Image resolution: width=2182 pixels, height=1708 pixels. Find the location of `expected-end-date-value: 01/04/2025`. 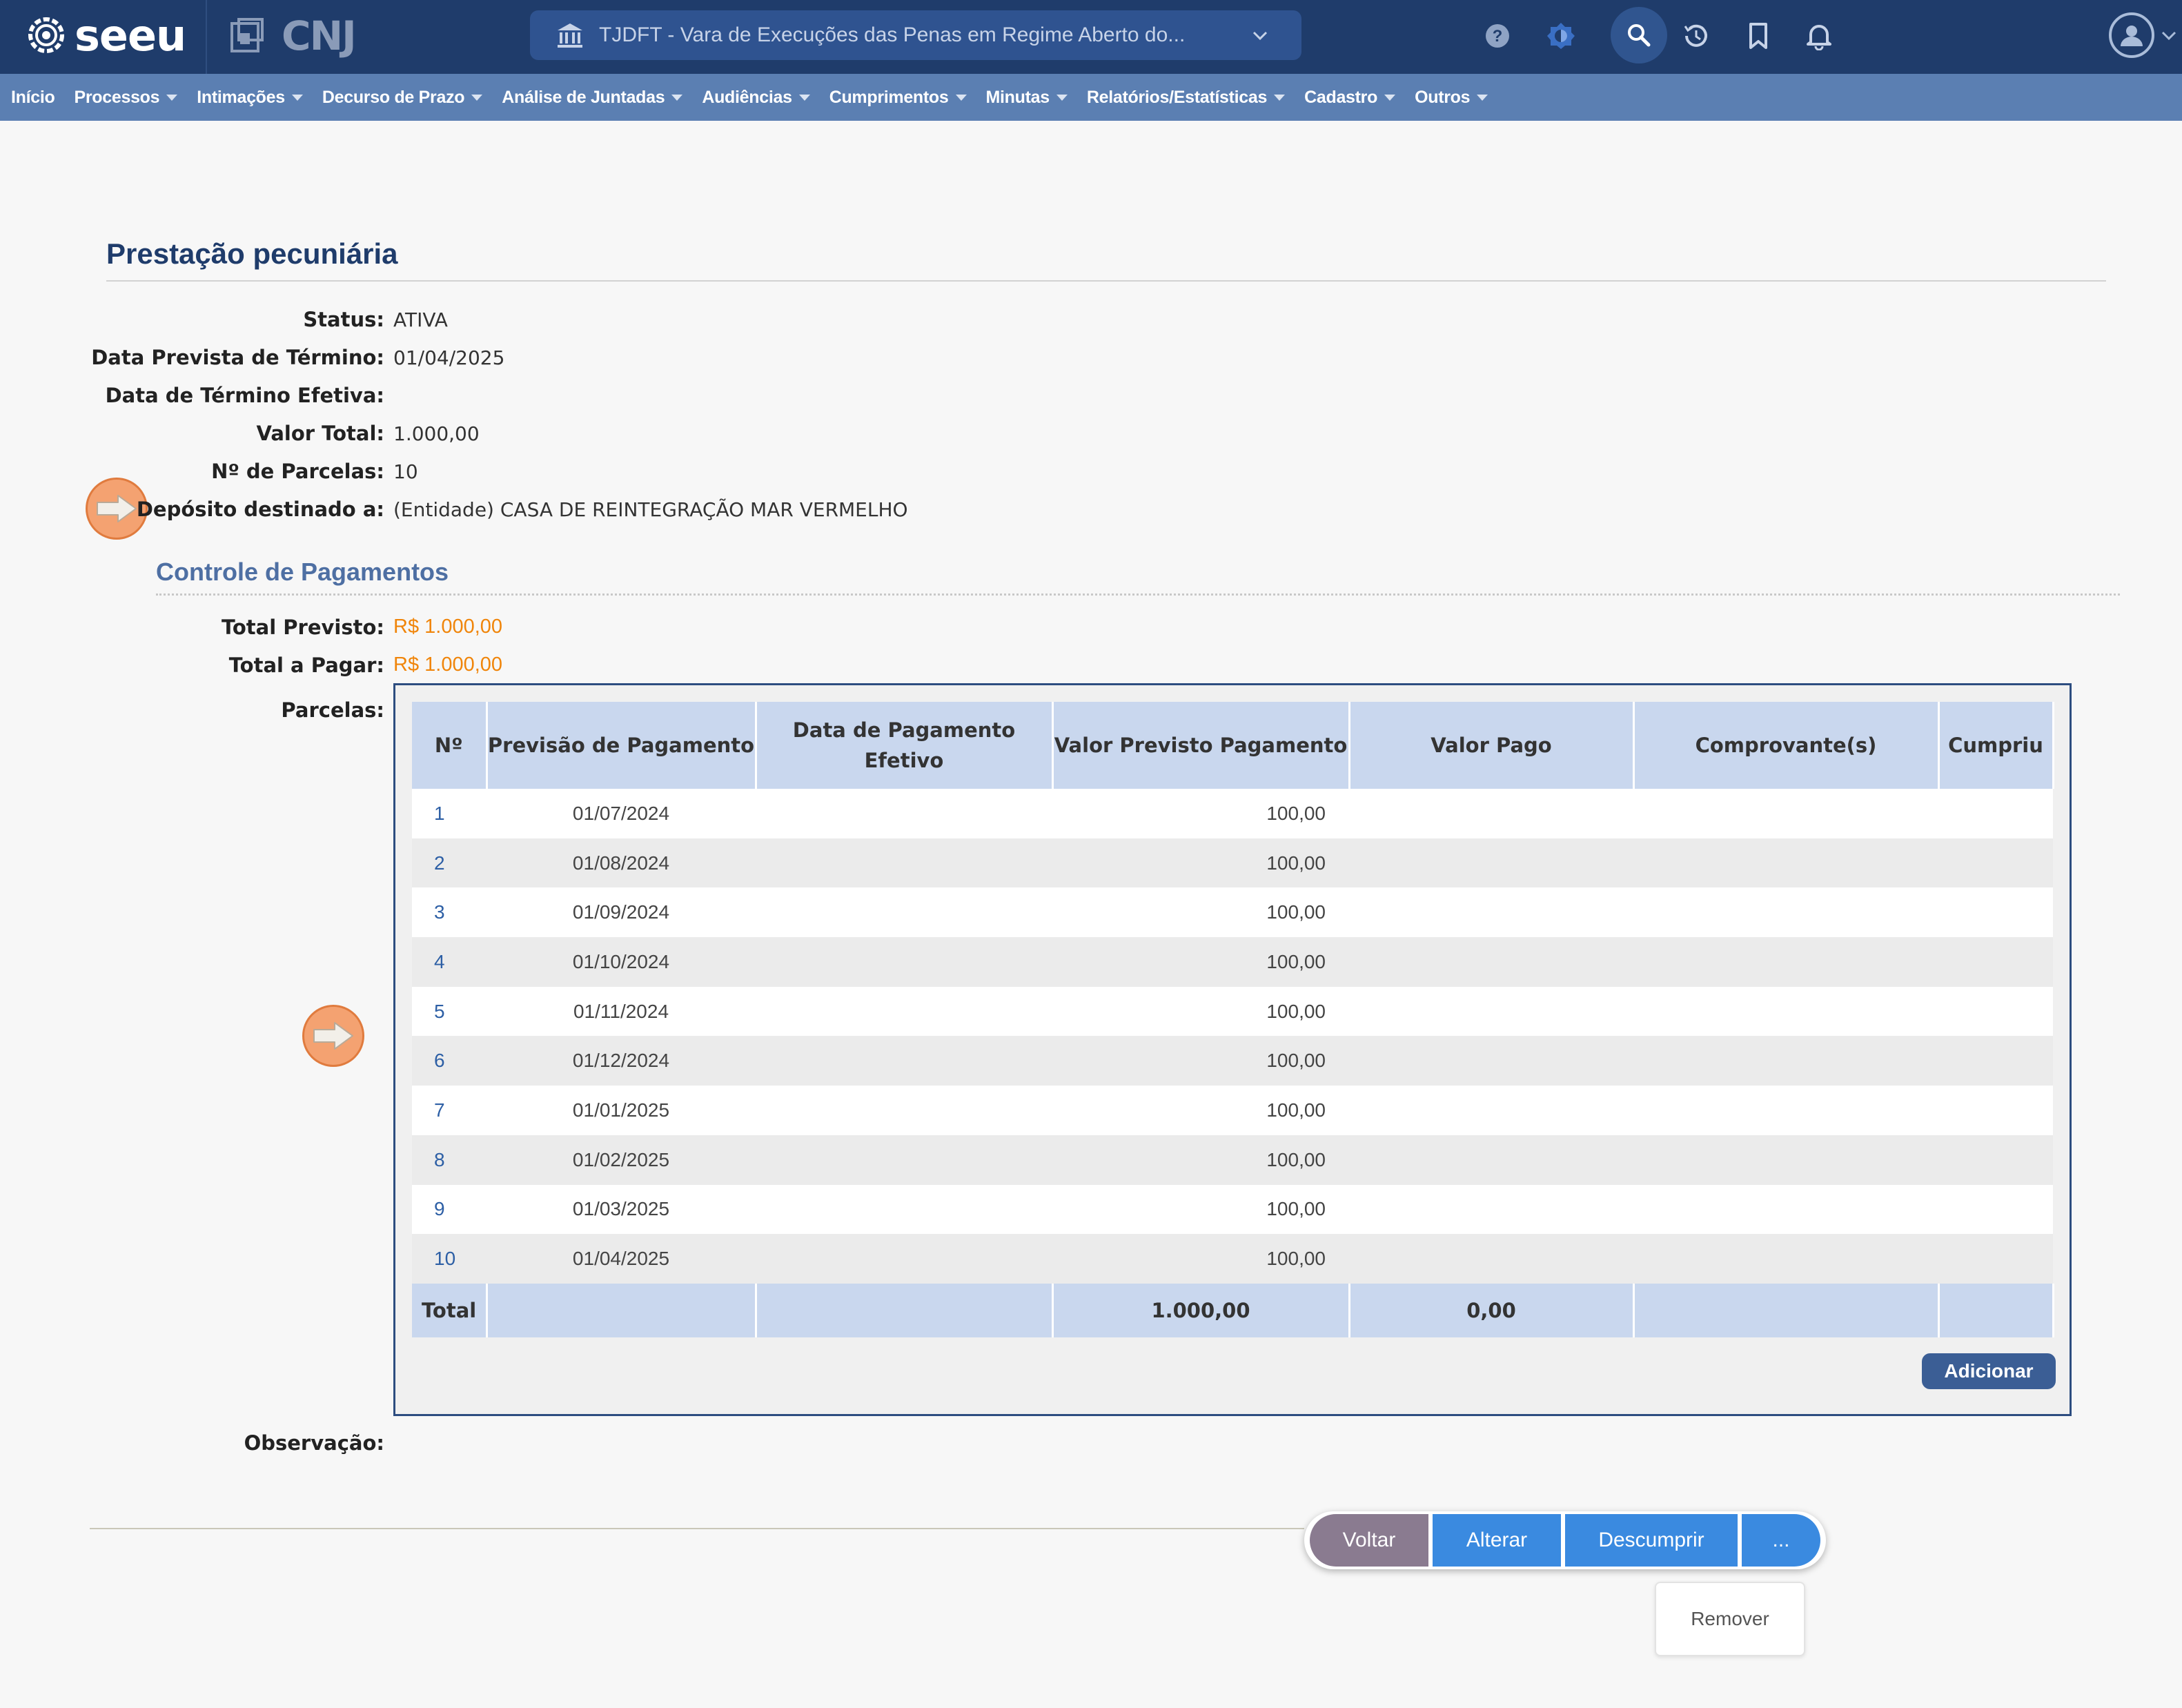

expected-end-date-value: 01/04/2025 is located at coordinates (449, 357).